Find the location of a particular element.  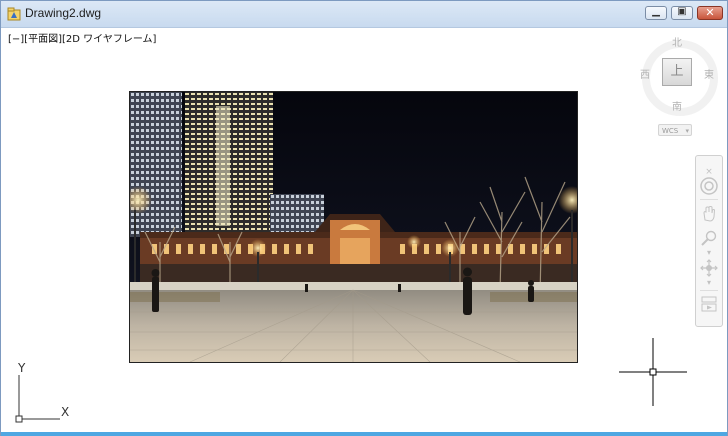

restore-icon: ▣ is located at coordinates (682, 11).